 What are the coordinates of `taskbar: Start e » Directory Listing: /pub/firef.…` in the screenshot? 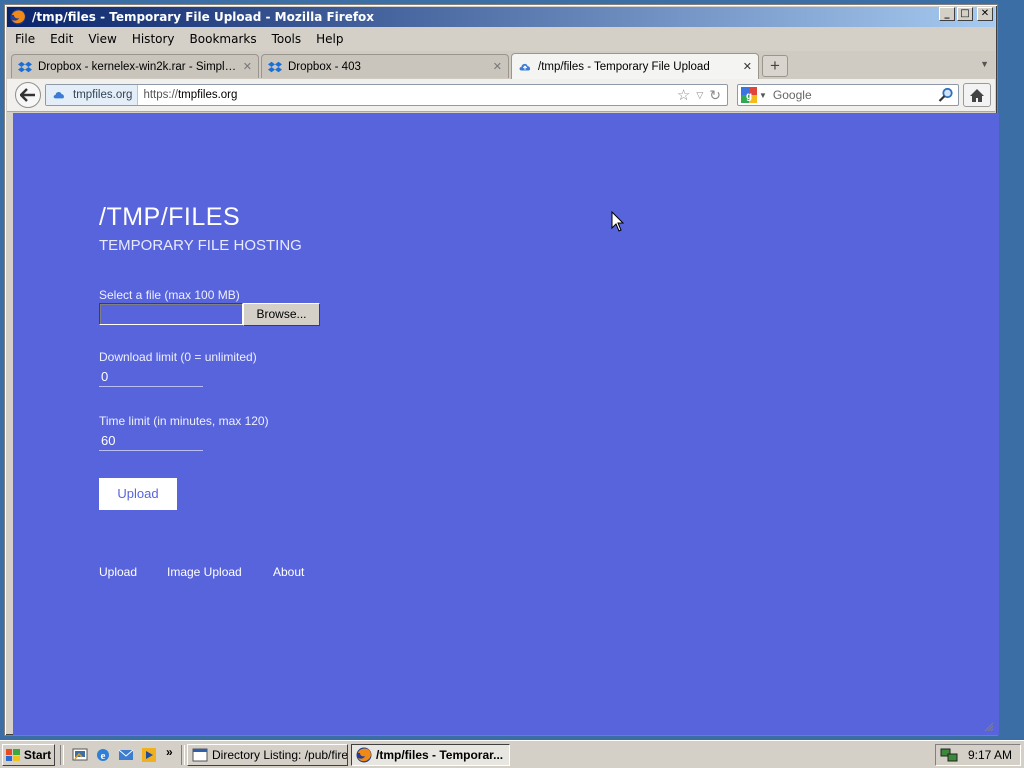 It's located at (512, 754).